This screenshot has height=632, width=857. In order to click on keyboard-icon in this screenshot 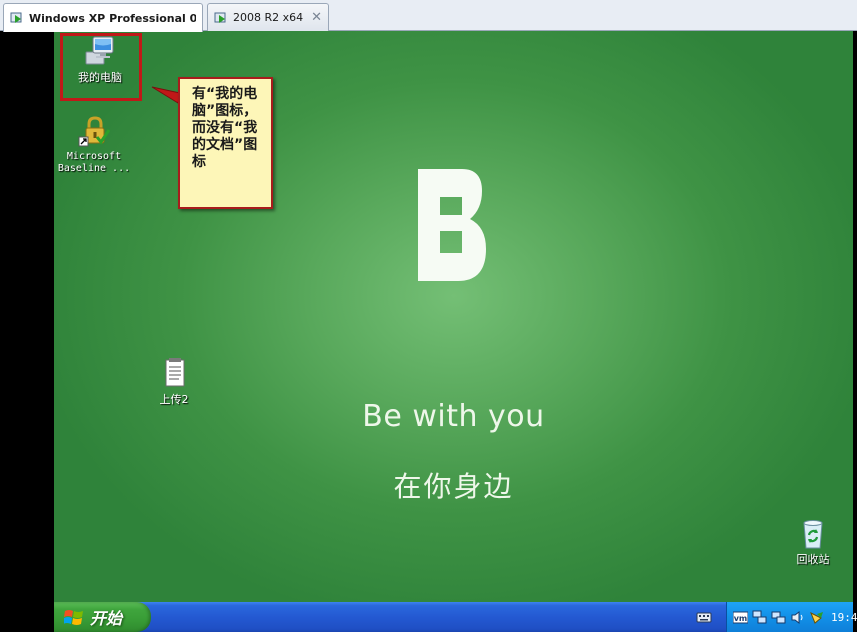, I will do `click(704, 617)`.